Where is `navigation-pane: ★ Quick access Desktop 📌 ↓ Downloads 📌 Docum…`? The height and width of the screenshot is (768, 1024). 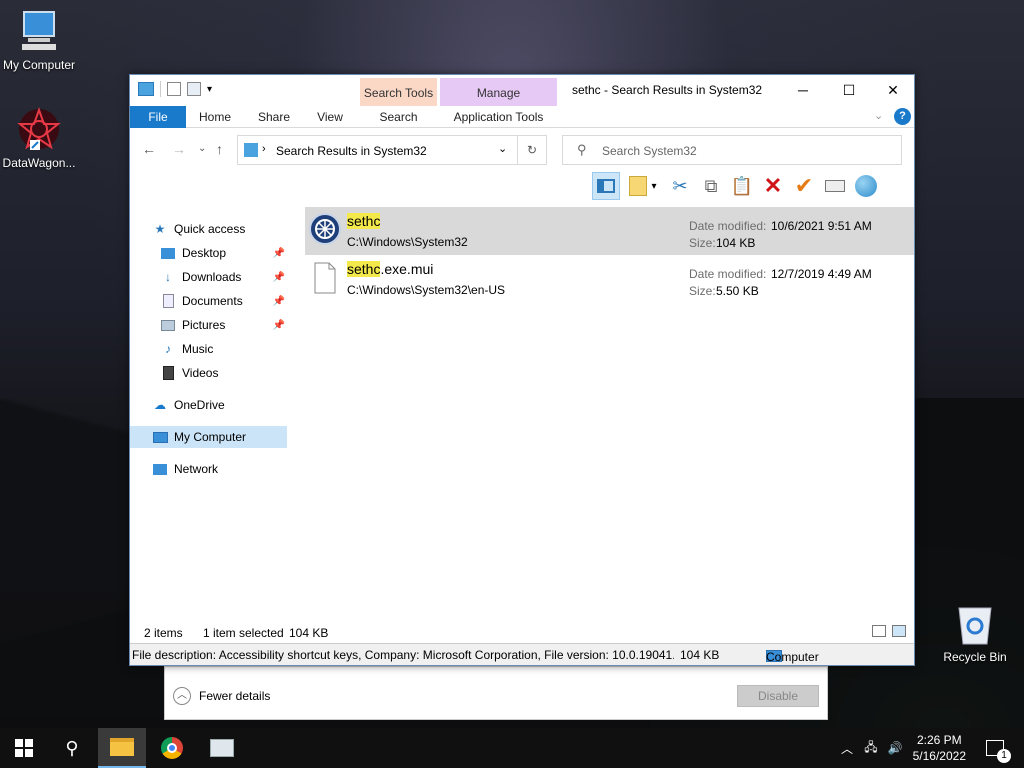 navigation-pane: ★ Quick access Desktop 📌 ↓ Downloads 📌 Docum… is located at coordinates (217, 410).